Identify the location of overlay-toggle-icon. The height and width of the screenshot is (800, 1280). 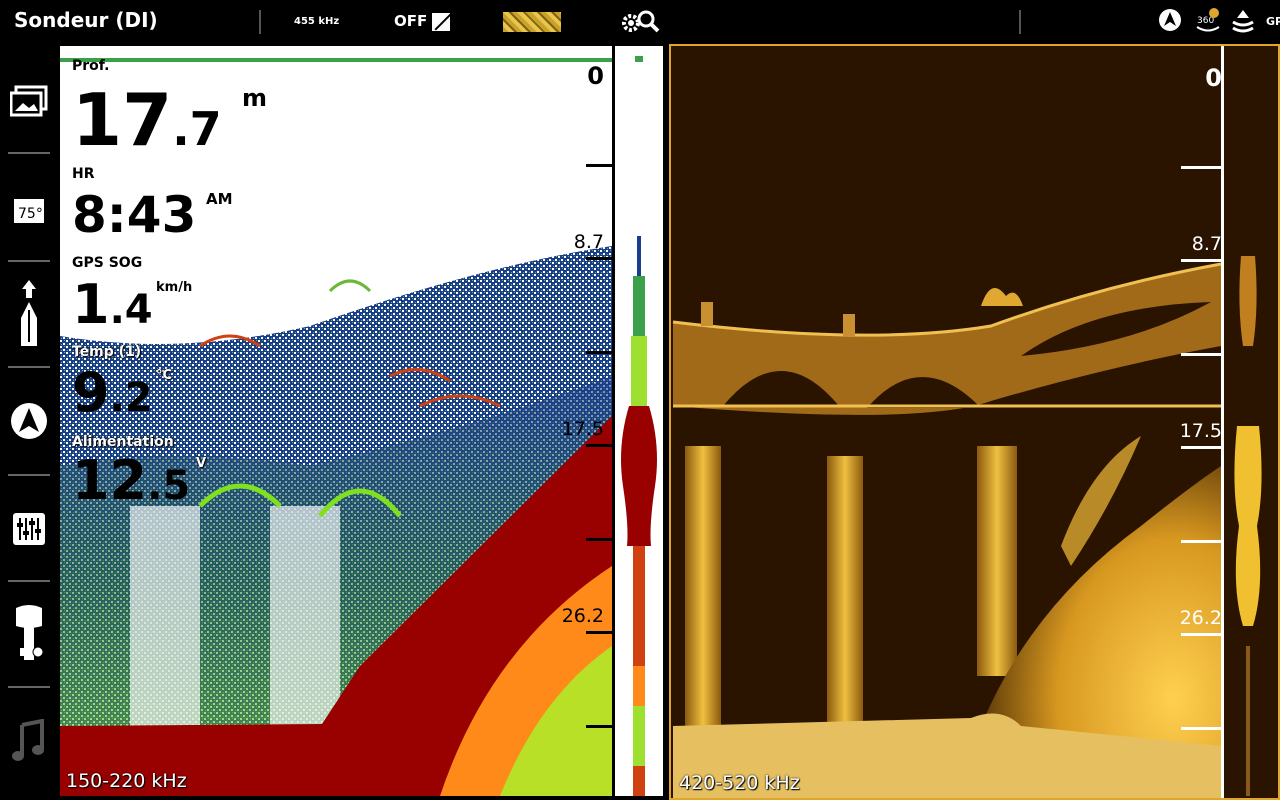
(441, 22).